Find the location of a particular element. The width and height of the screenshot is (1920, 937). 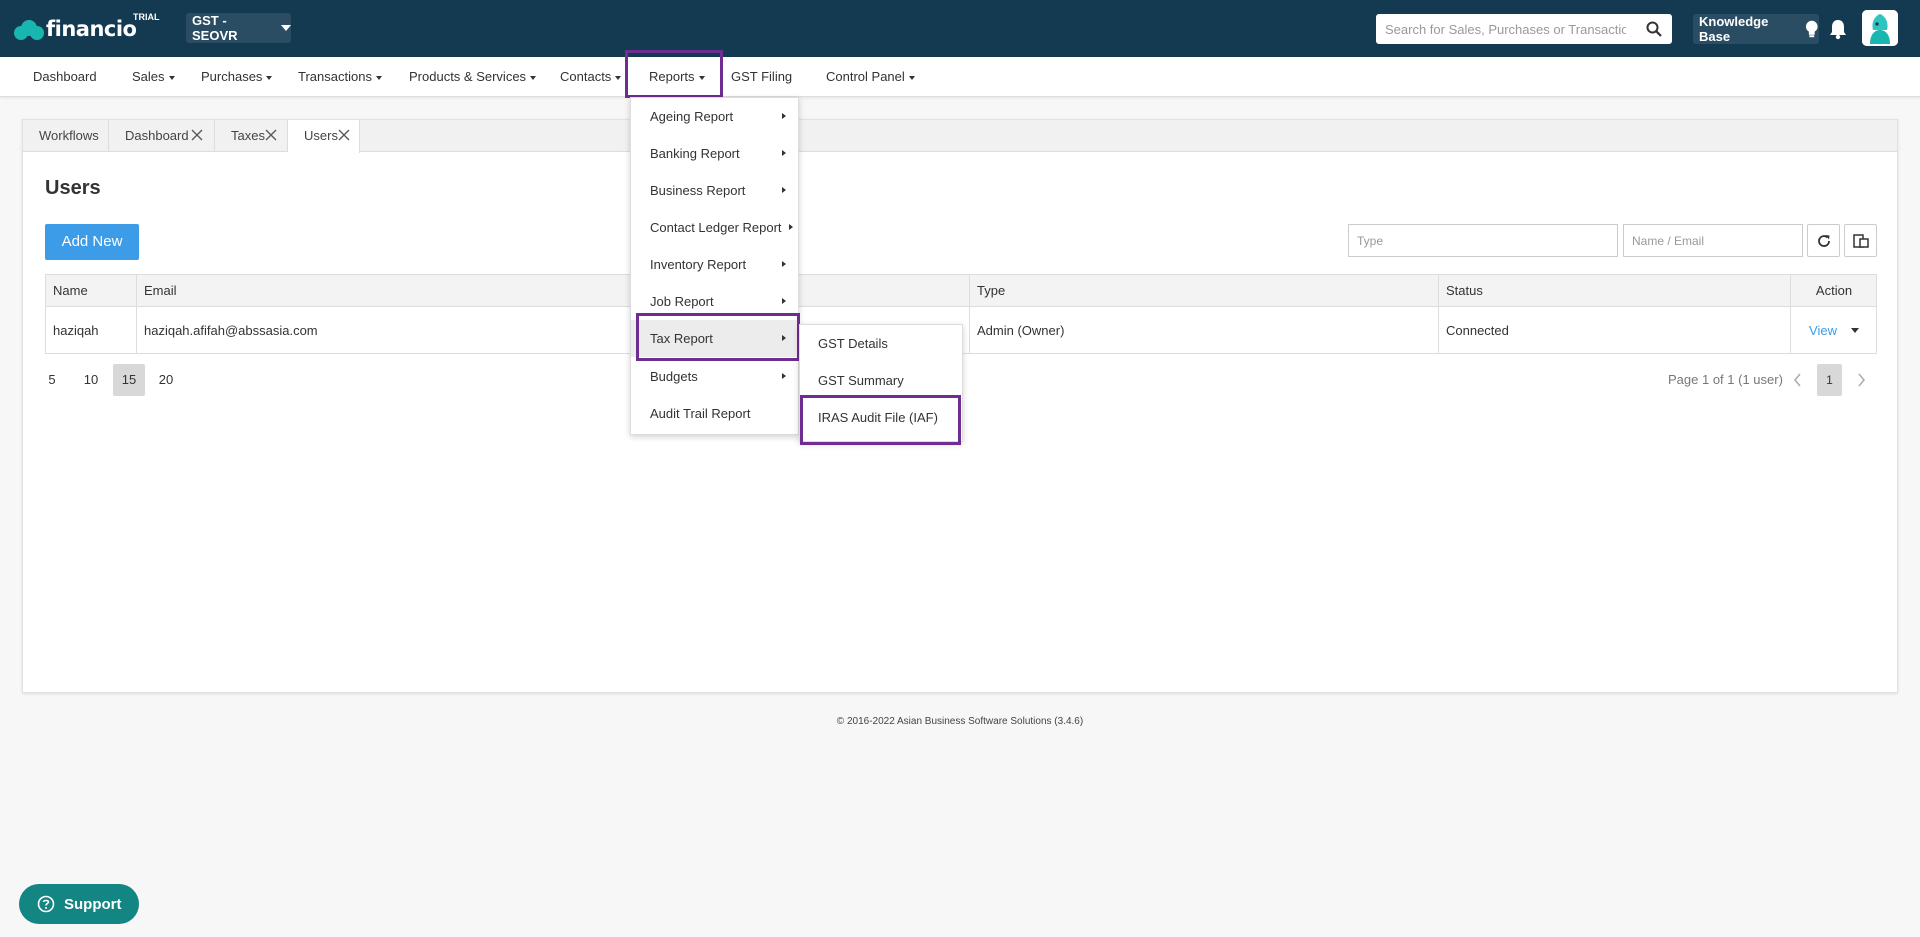

menu-label: Contact Ledger Report is located at coordinates (716, 227).